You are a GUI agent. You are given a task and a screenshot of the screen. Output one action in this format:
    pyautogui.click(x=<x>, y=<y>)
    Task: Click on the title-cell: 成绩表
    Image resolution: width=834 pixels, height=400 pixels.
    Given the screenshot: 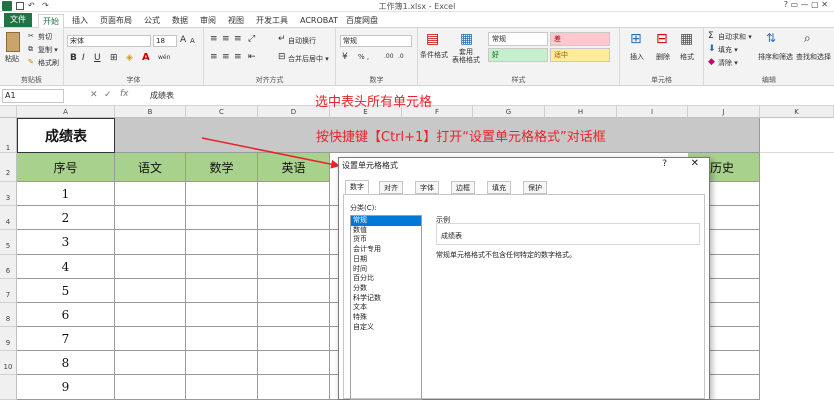 What is the action you would take?
    pyautogui.click(x=66, y=135)
    